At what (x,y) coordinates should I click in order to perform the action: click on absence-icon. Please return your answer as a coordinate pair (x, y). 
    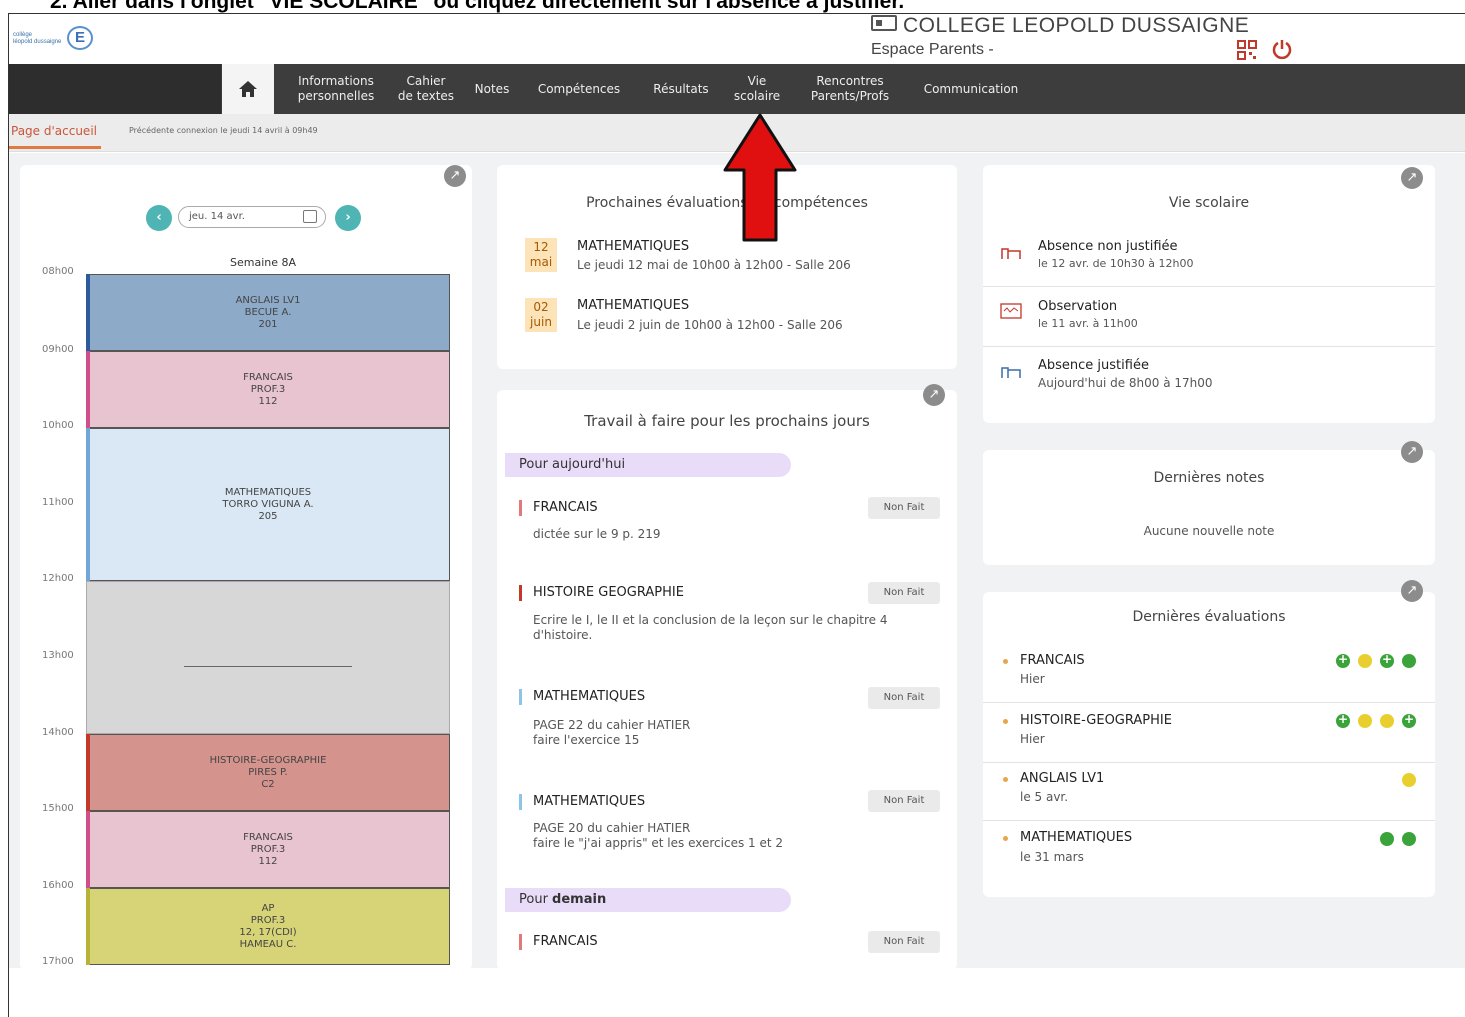
    Looking at the image, I should click on (1011, 253).